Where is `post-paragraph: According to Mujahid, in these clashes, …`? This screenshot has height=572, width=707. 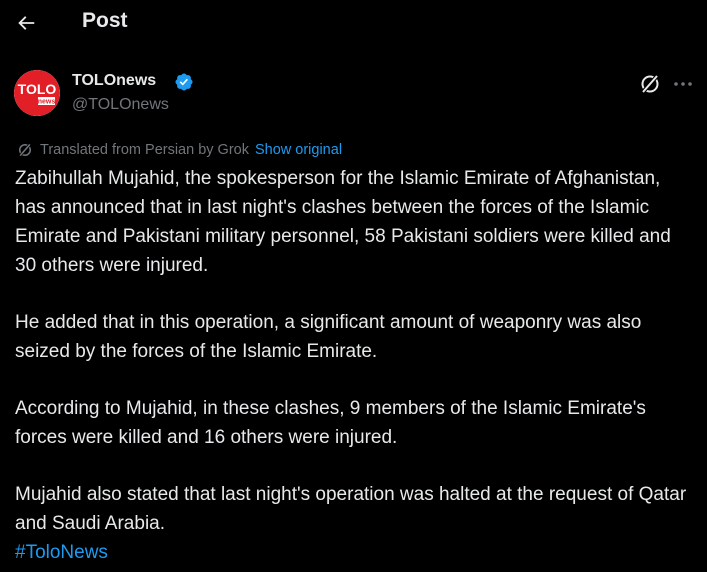
post-paragraph: According to Mujahid, in these clashes, … is located at coordinates (330, 423).